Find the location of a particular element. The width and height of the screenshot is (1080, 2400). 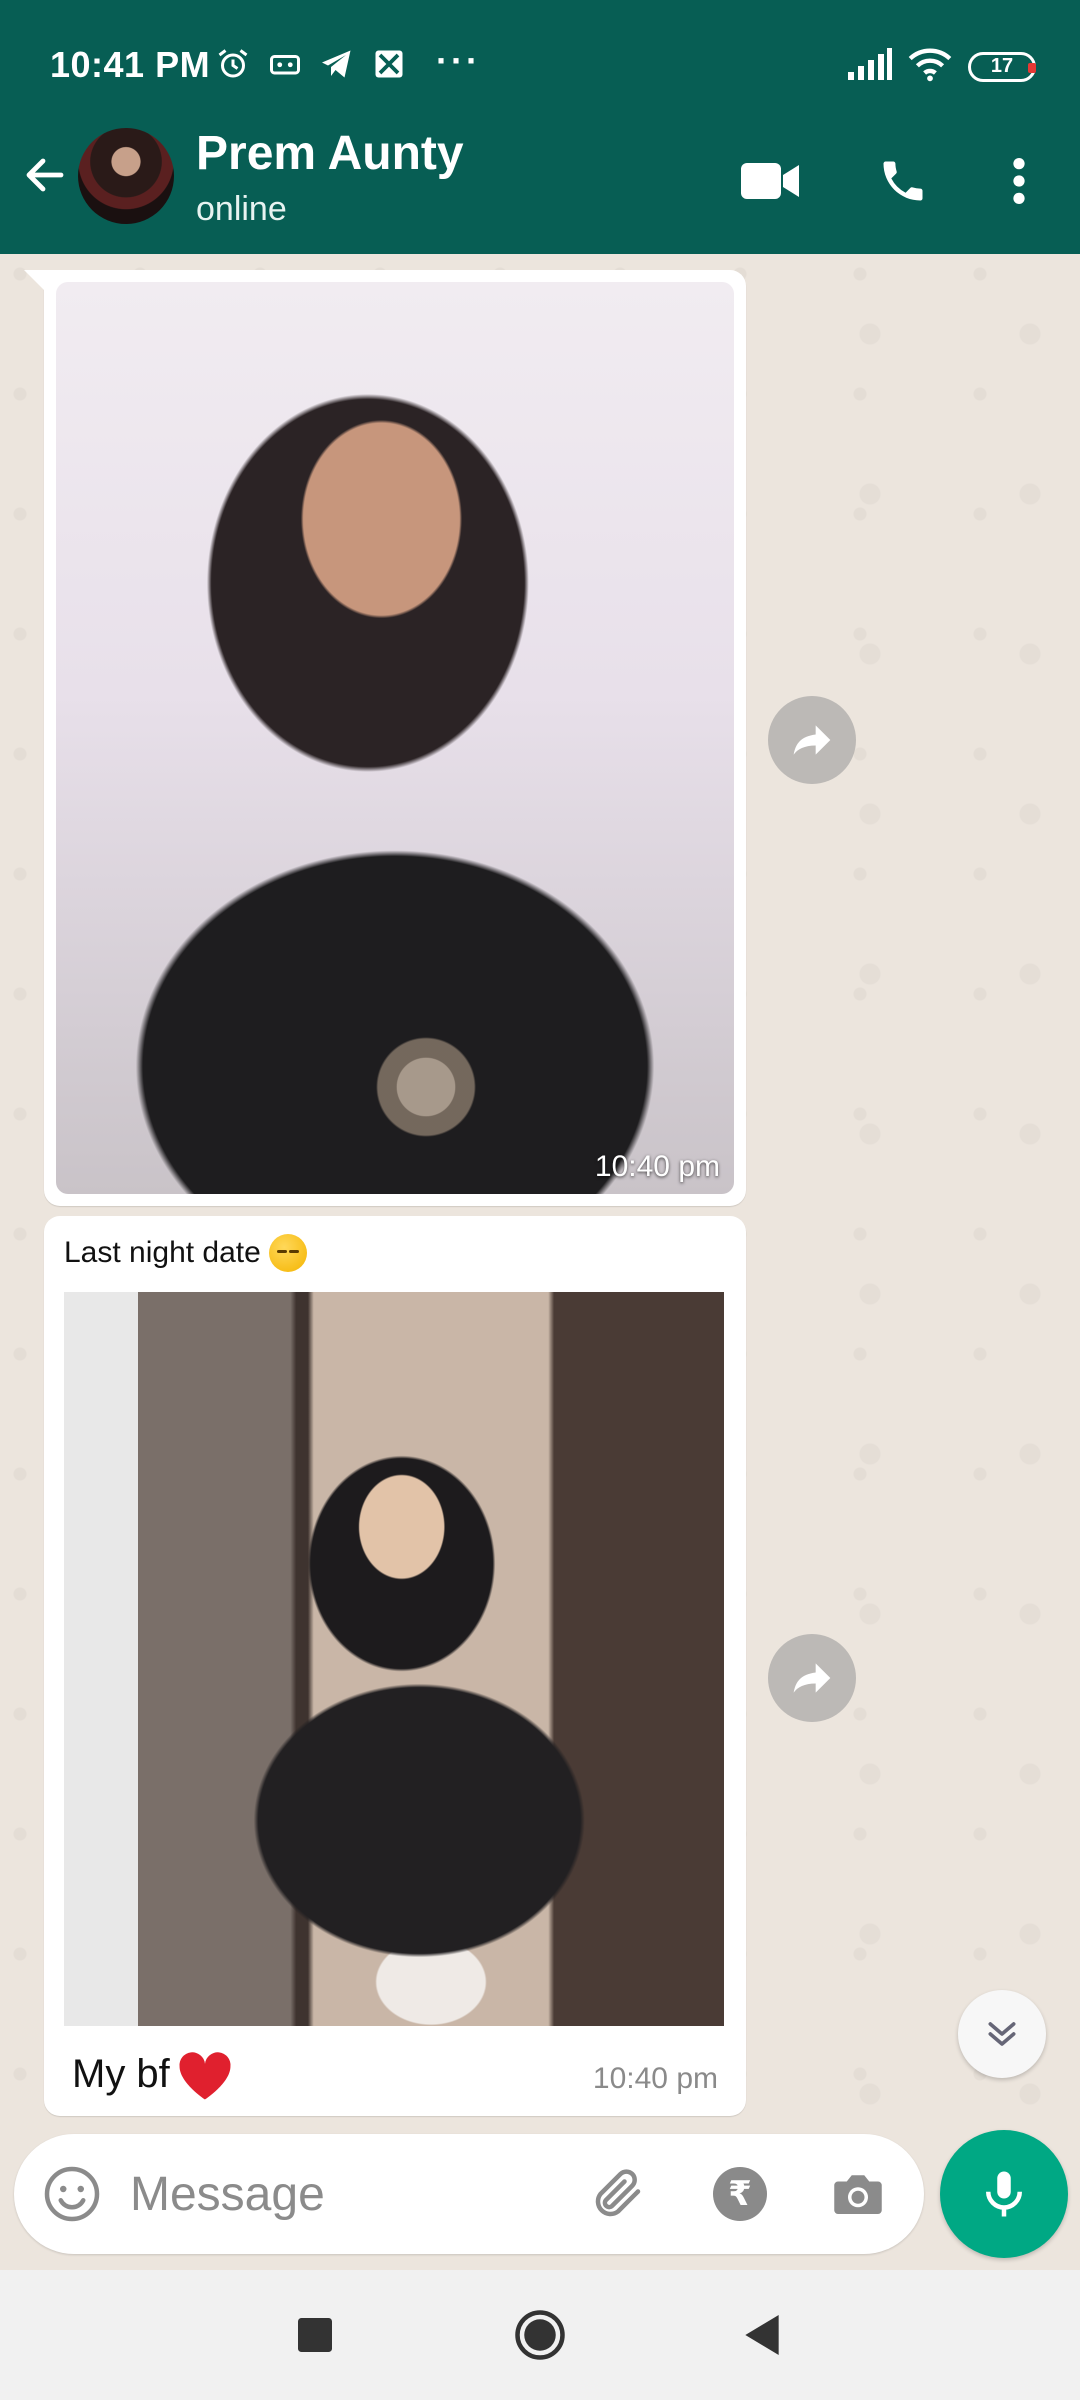

battery-level: 17 is located at coordinates (1002, 66).